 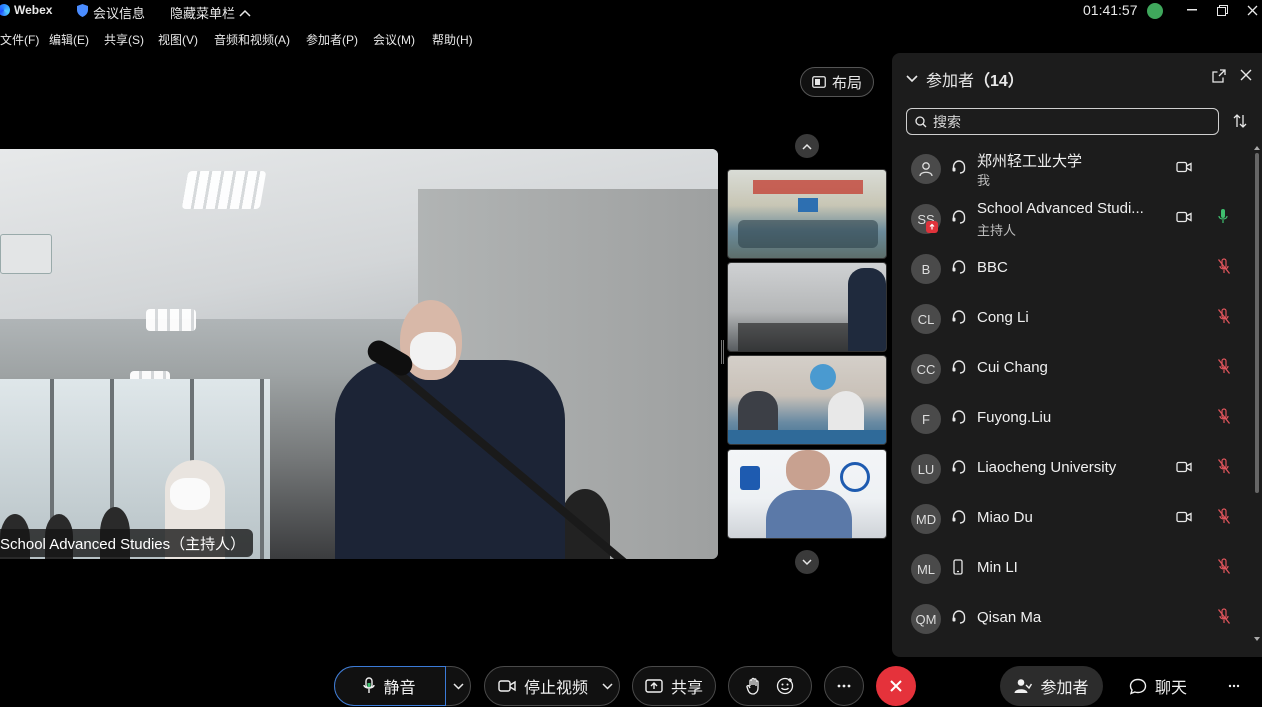 What do you see at coordinates (754, 686) in the screenshot?
I see `raise-hand-icon` at bounding box center [754, 686].